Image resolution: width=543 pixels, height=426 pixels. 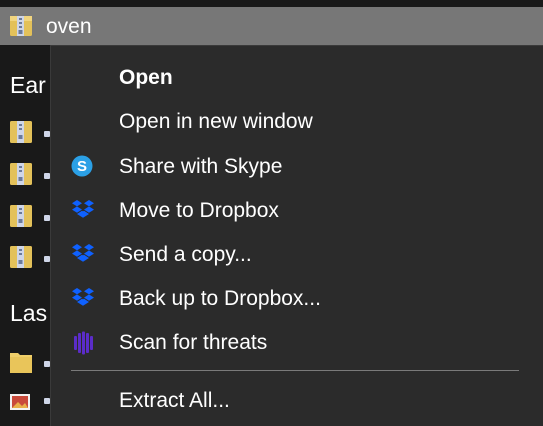 I want to click on group-header-last: Las, so click(x=29, y=313).